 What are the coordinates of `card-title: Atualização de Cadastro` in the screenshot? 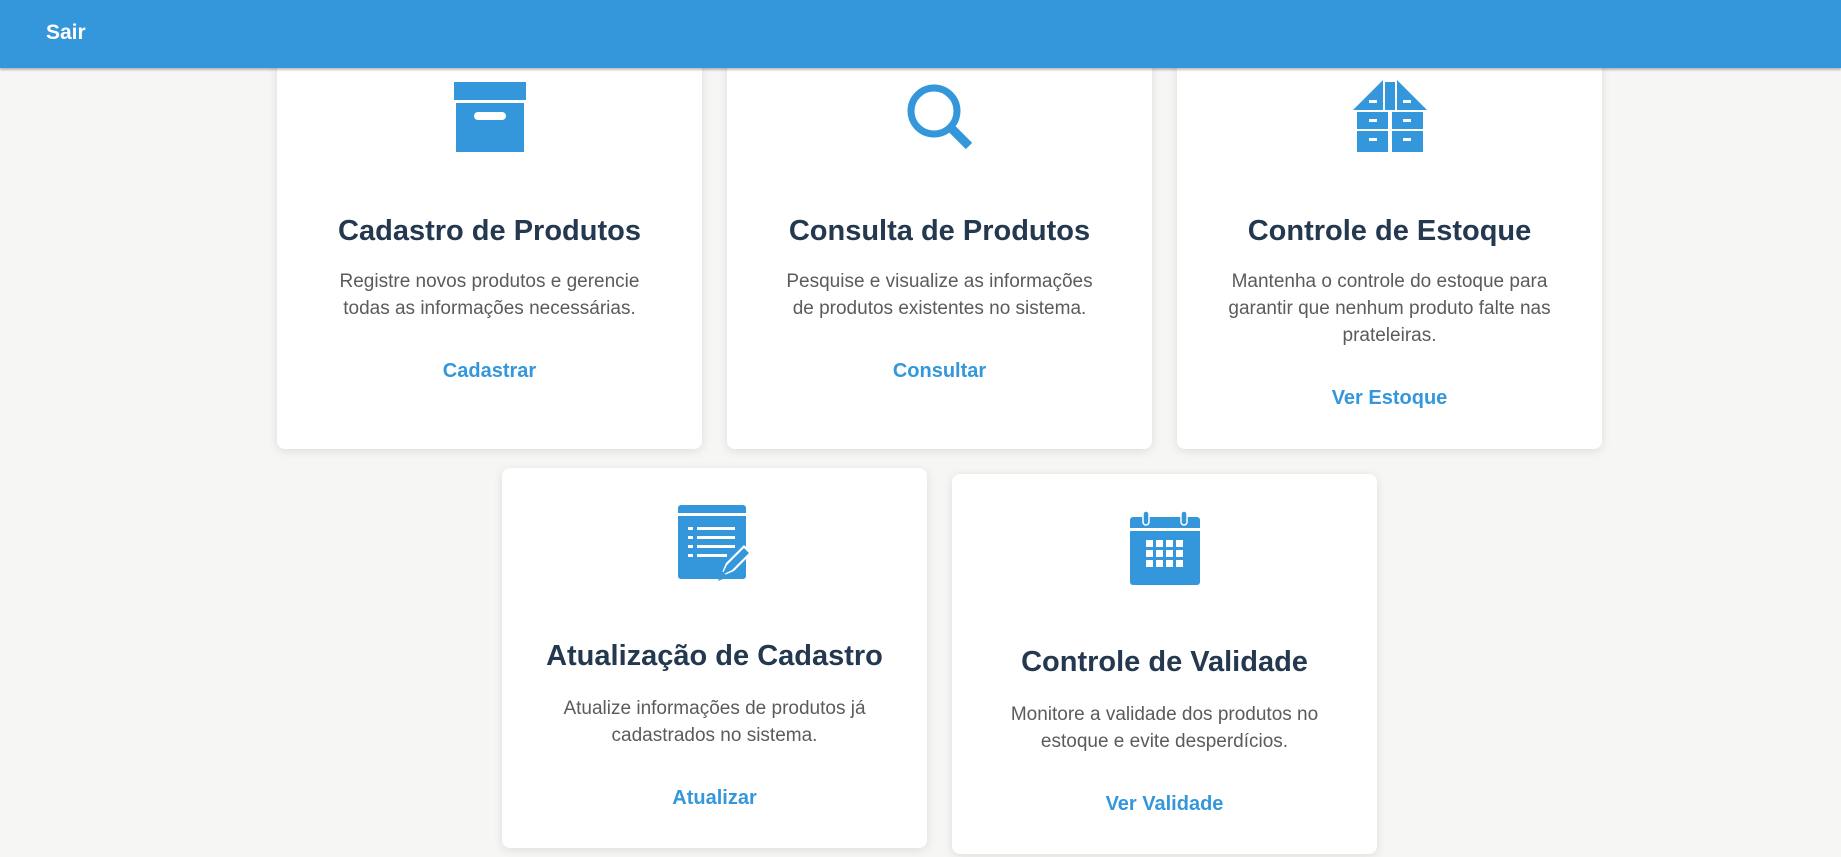 It's located at (714, 656).